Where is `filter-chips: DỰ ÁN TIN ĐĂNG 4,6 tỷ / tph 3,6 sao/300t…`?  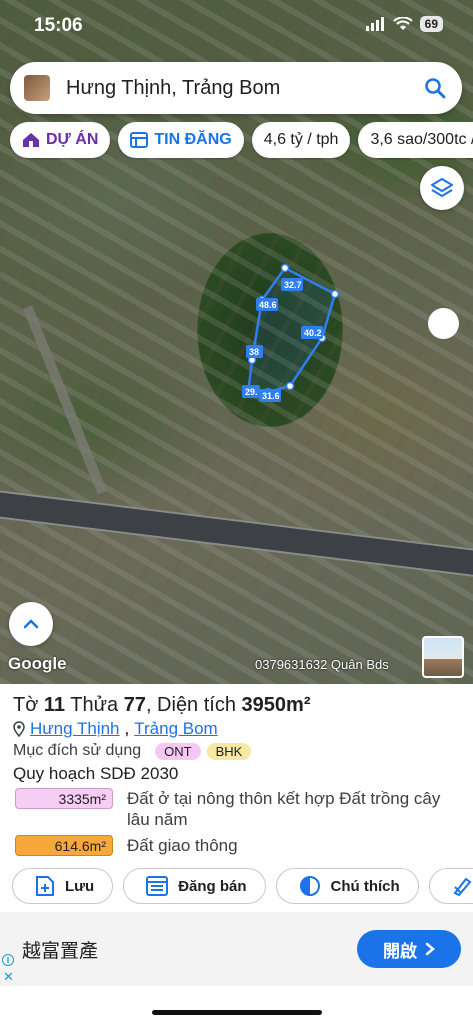 filter-chips: DỰ ÁN TIN ĐĂNG 4,6 tỷ / tph 3,6 sao/300t… is located at coordinates (241, 141).